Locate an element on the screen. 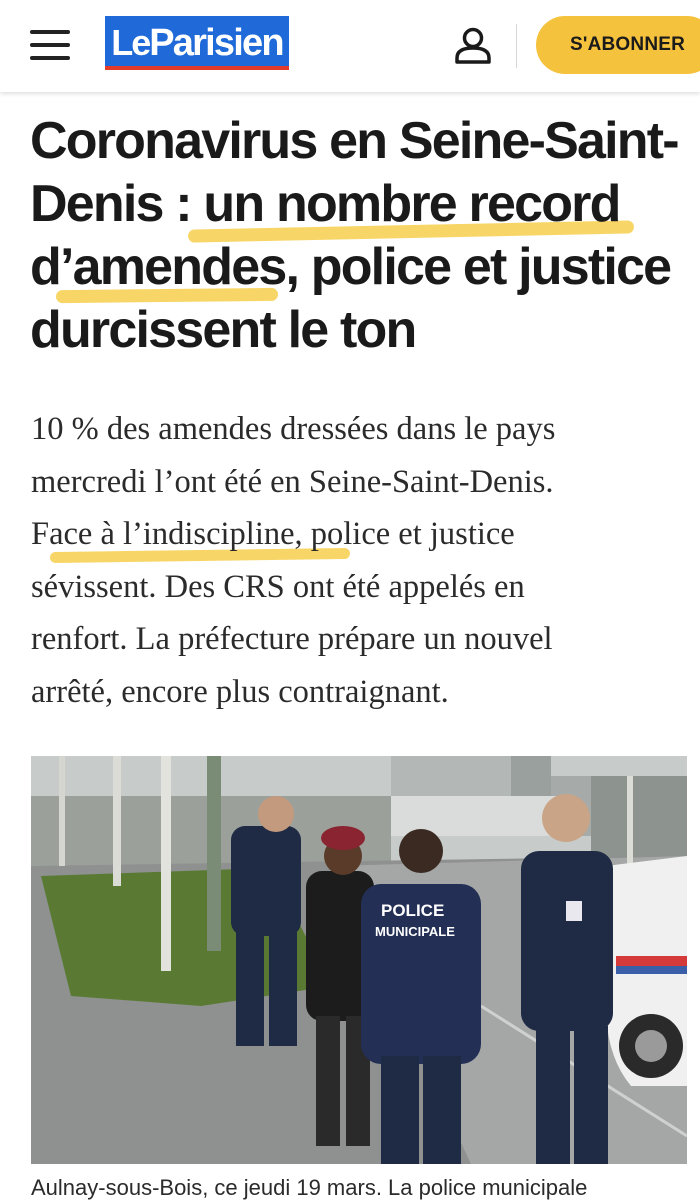 This screenshot has height=1201, width=700. lead-line: Face à l’indiscipline, police et justice is located at coordinates (273, 534).